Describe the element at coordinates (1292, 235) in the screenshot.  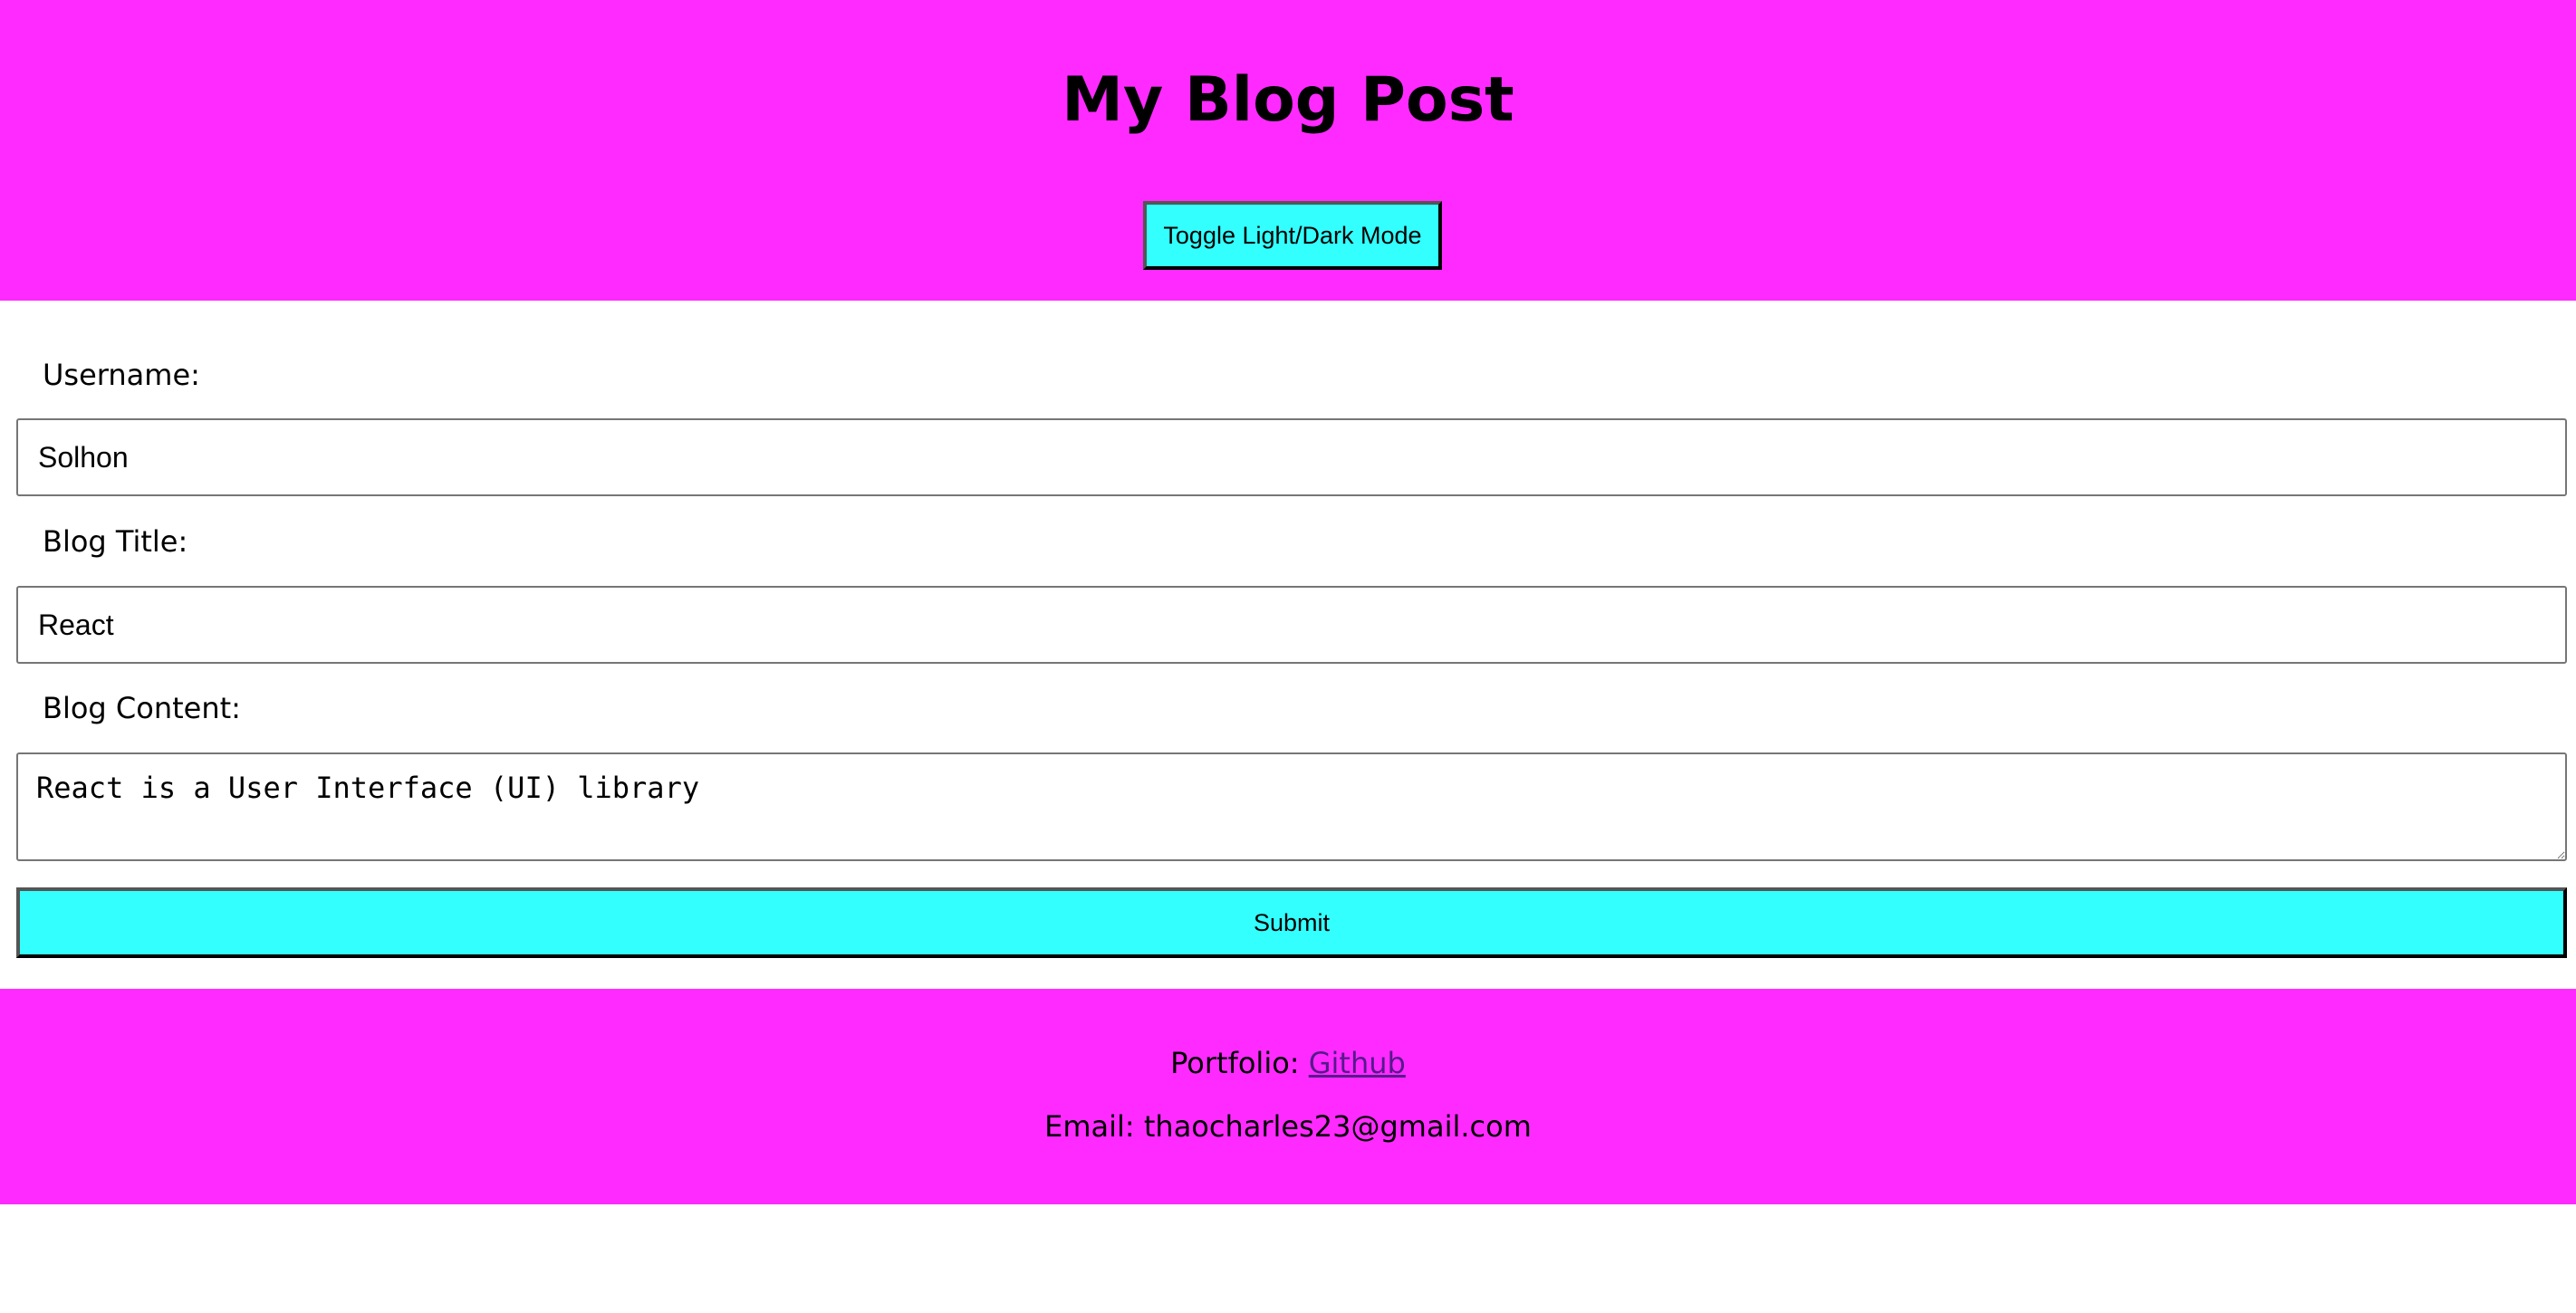
I see `toggle-theme-button: Toggle Light/Dark Mode` at that location.